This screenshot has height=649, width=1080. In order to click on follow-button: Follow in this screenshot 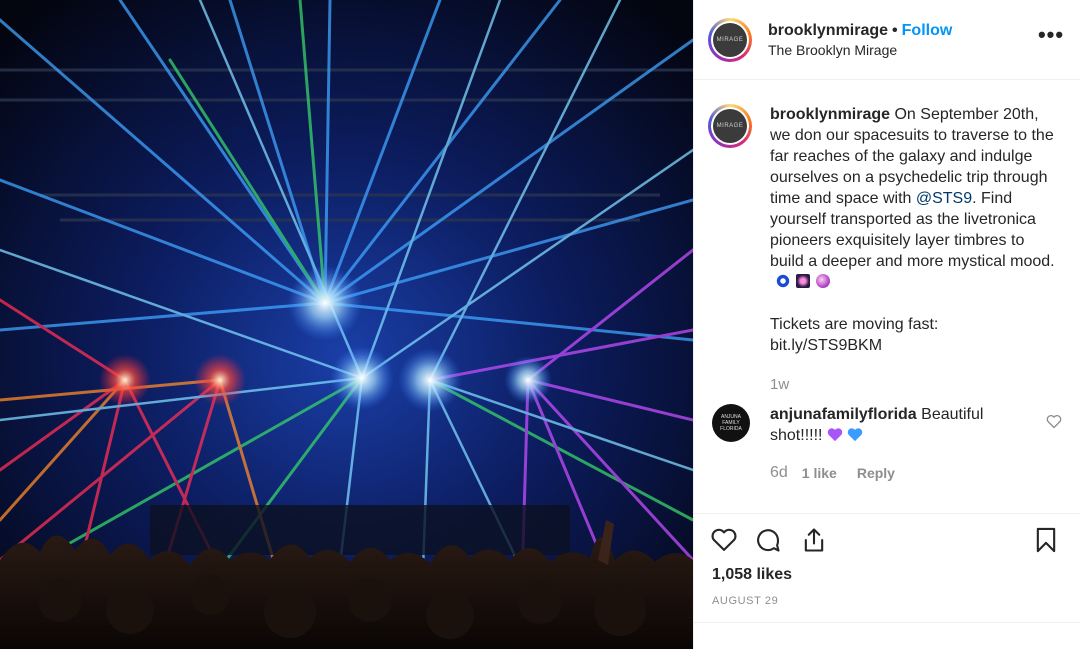, I will do `click(927, 30)`.